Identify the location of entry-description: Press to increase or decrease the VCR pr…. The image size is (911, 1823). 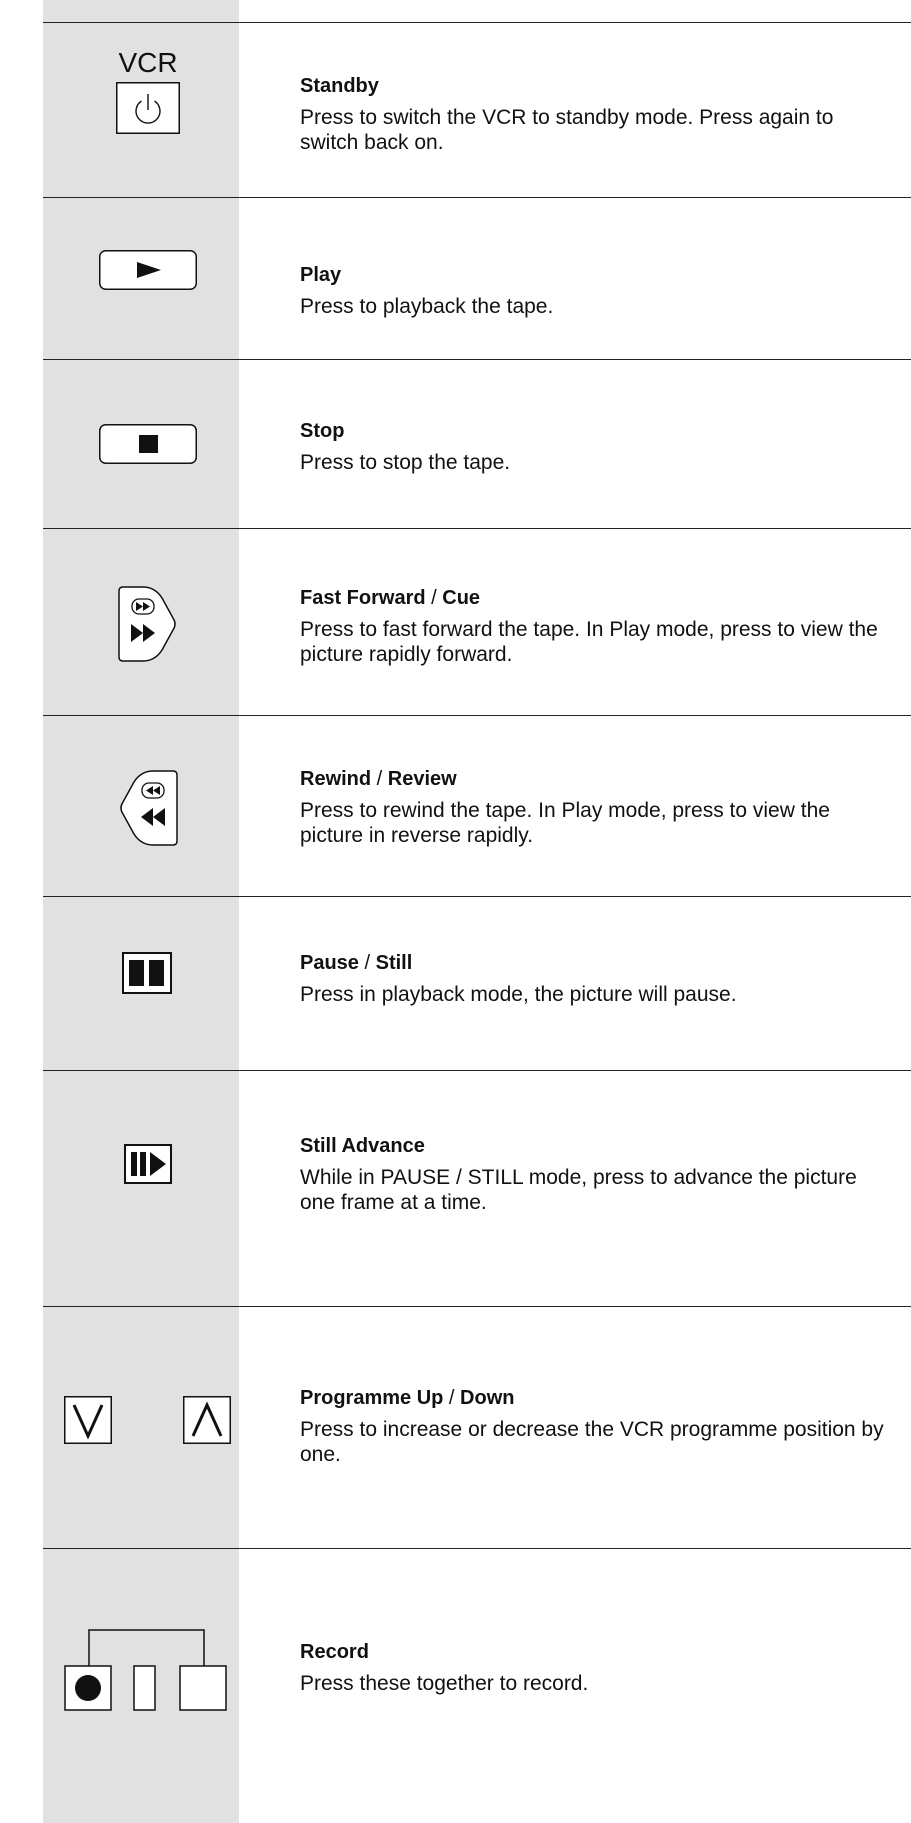
(592, 1442).